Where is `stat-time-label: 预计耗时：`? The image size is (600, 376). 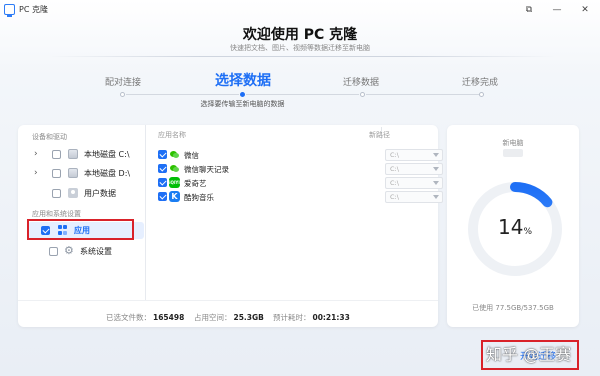
stat-time-label: 预计耗时： is located at coordinates (292, 317).